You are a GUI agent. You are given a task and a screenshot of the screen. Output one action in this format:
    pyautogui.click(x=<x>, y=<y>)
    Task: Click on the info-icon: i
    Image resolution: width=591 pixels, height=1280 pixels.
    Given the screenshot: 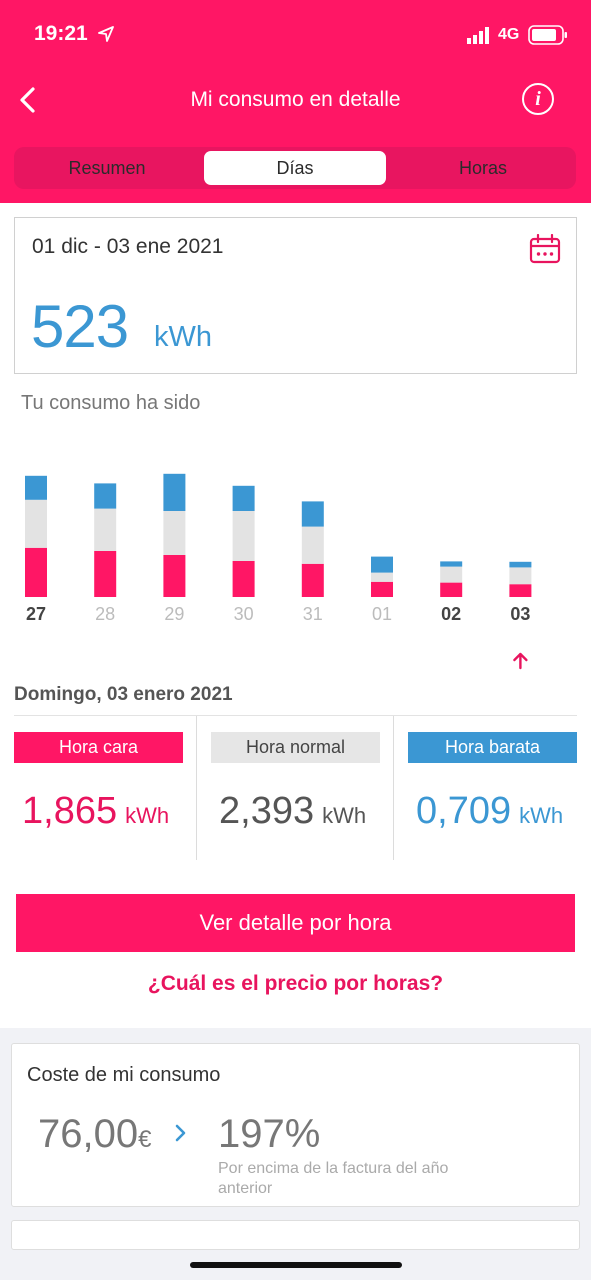 What is the action you would take?
    pyautogui.click(x=538, y=99)
    